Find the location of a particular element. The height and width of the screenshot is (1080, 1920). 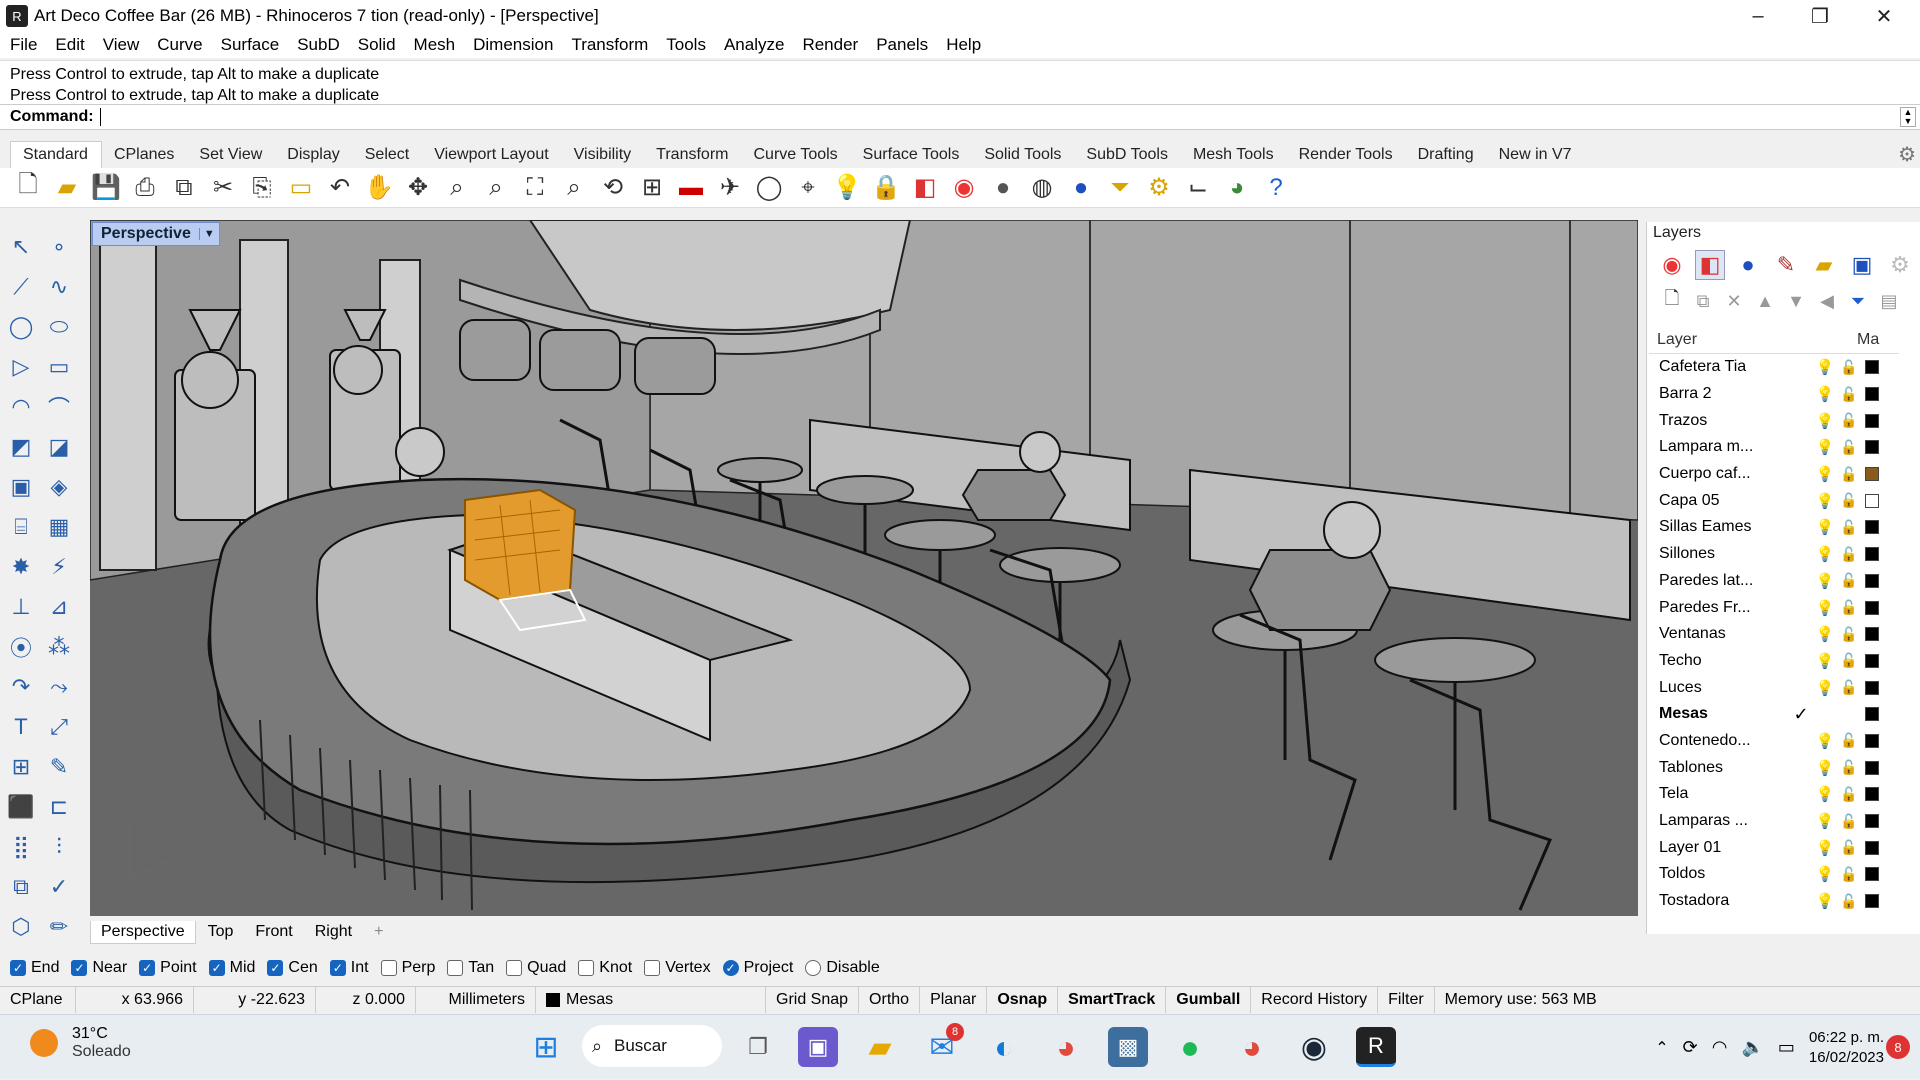

plane-icon: ✈ is located at coordinates (730, 188).